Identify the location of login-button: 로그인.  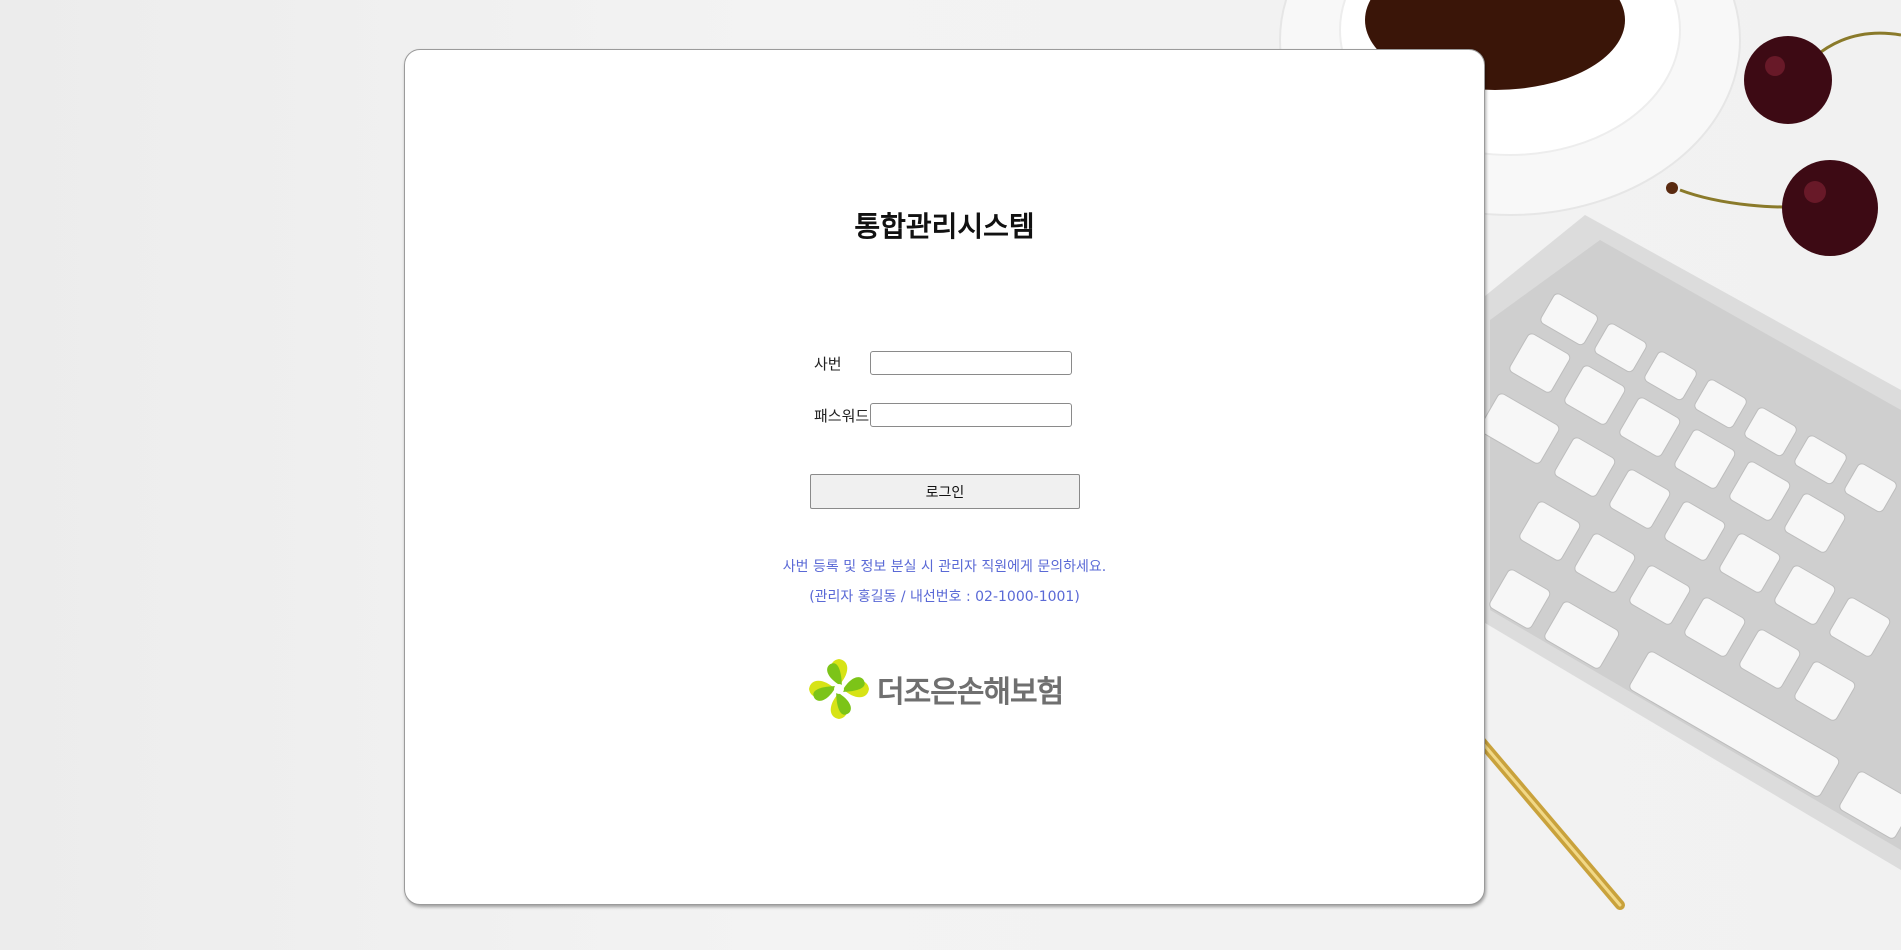
(945, 491).